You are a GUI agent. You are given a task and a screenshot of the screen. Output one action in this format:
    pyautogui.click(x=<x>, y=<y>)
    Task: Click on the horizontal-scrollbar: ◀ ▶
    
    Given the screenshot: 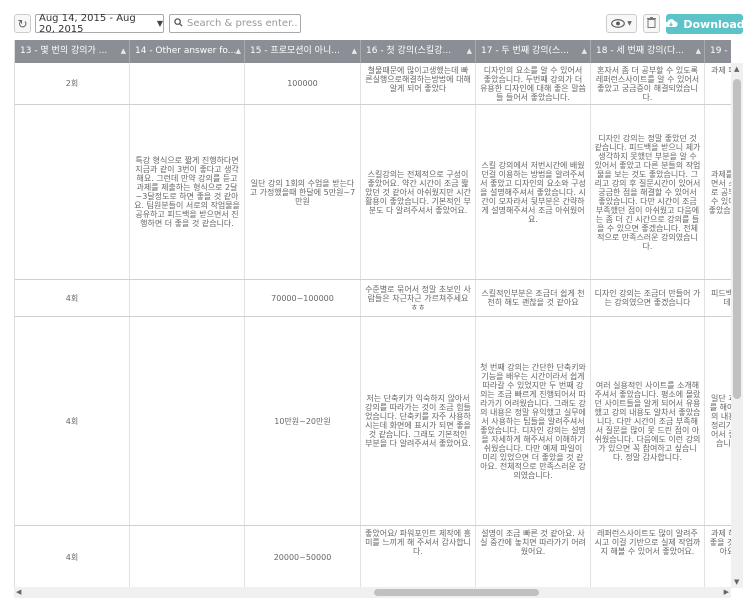 What is the action you would take?
    pyautogui.click(x=372, y=592)
    